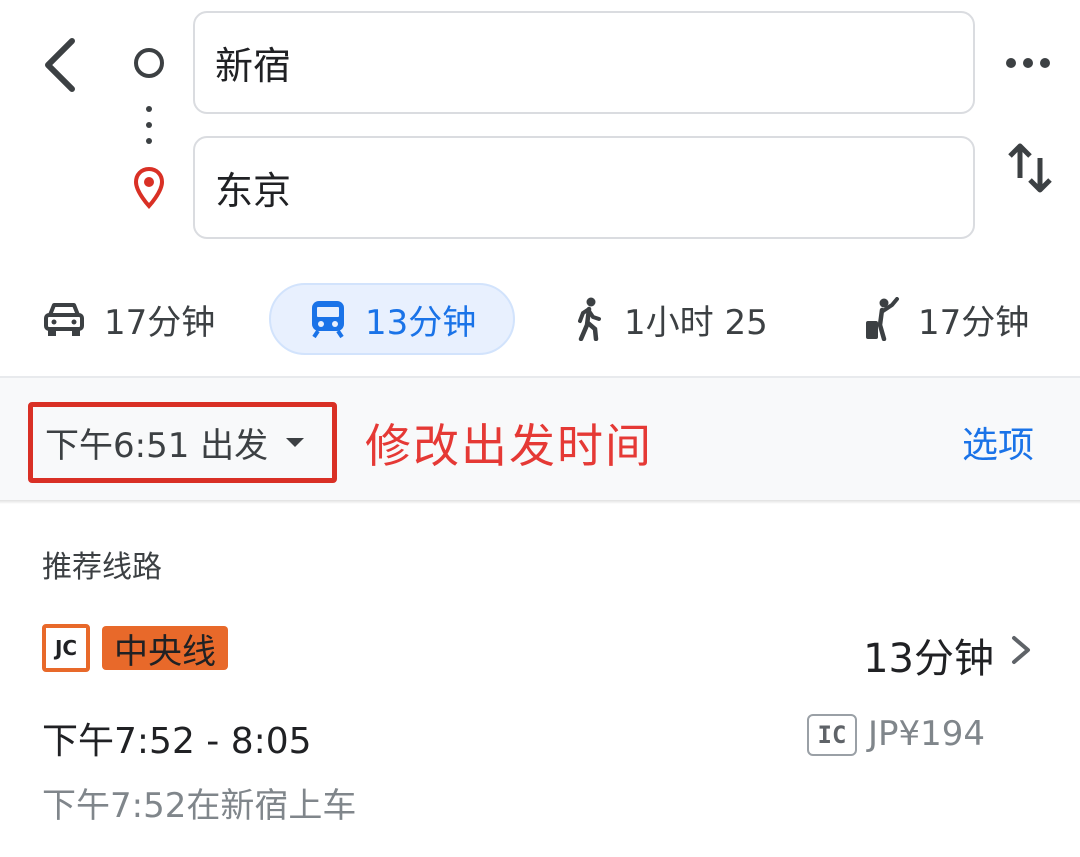 This screenshot has width=1080, height=857. What do you see at coordinates (149, 187) in the screenshot?
I see `destination-pin-icon` at bounding box center [149, 187].